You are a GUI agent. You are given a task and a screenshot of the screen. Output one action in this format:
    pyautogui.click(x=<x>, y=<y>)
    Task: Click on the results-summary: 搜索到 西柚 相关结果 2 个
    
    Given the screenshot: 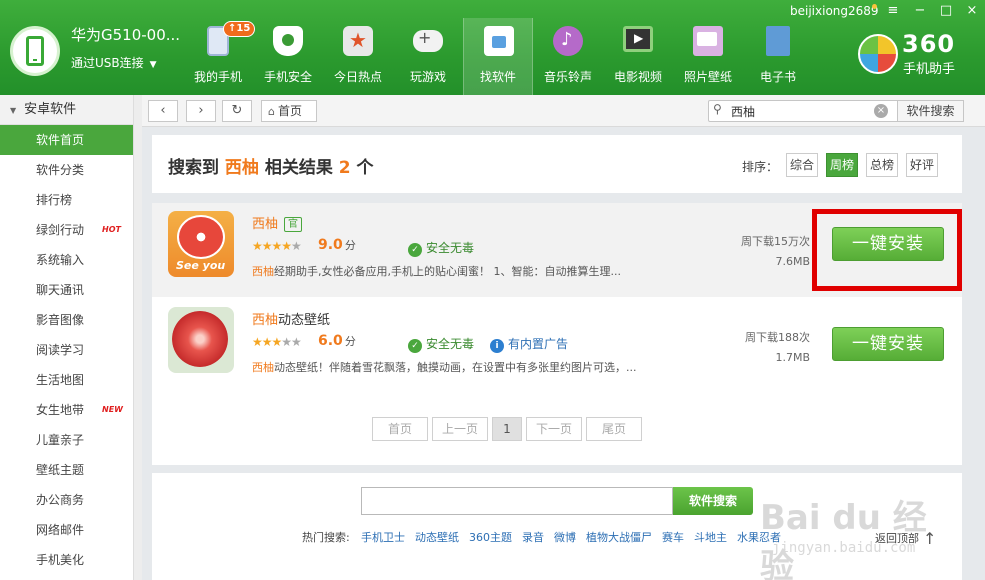 What is the action you would take?
    pyautogui.click(x=271, y=165)
    